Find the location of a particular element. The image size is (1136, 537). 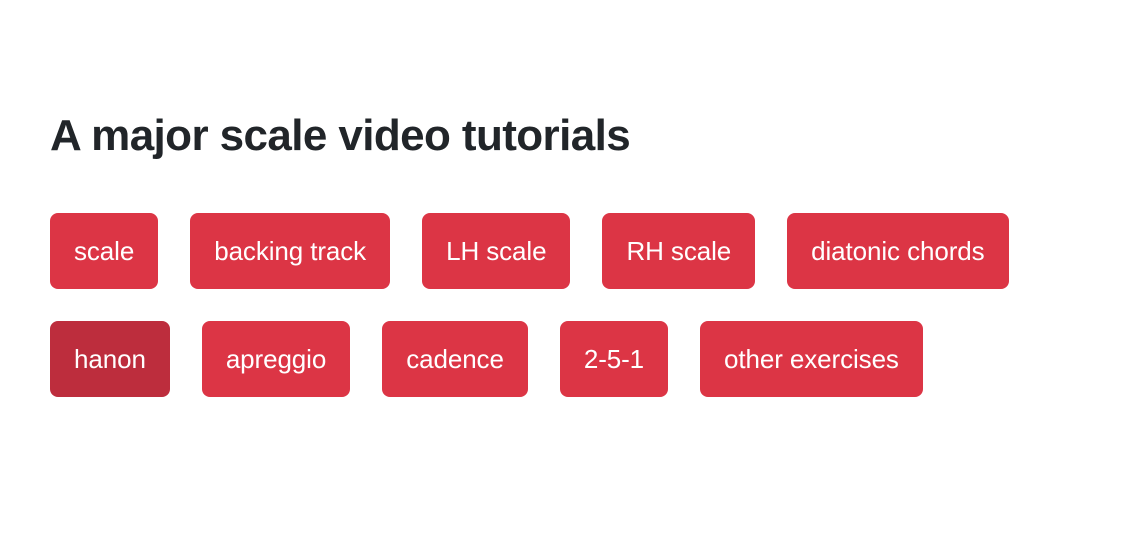

tag-button-backing-track: backing track is located at coordinates (290, 251).